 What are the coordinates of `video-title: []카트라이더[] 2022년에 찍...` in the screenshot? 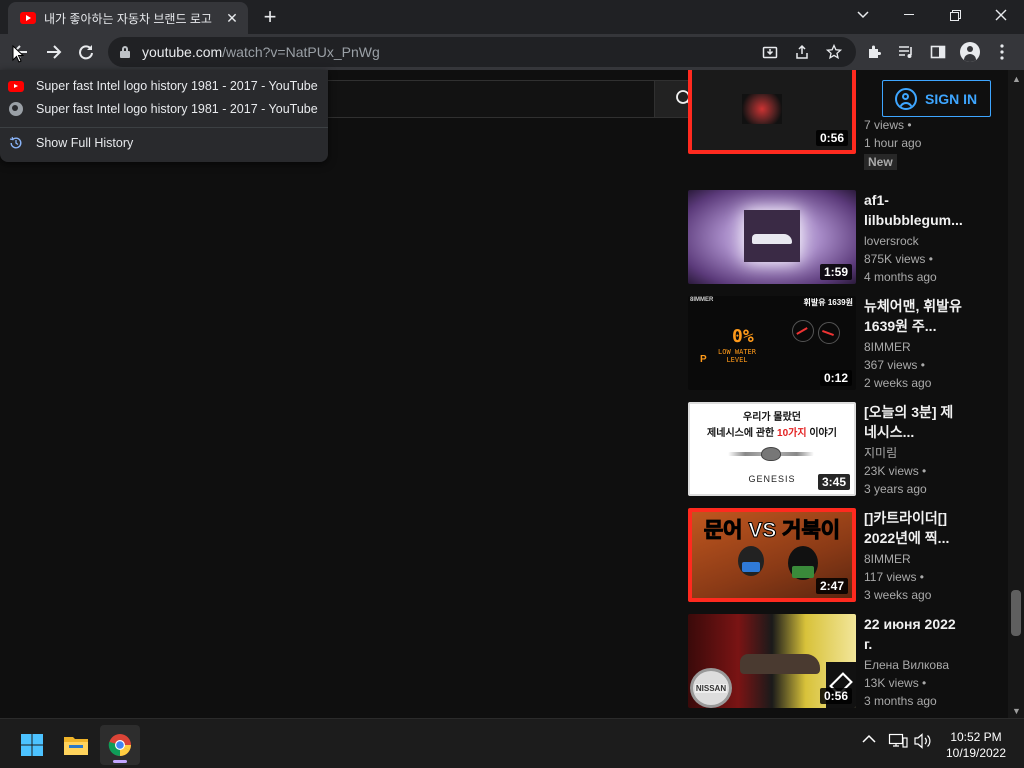 It's located at (914, 528).